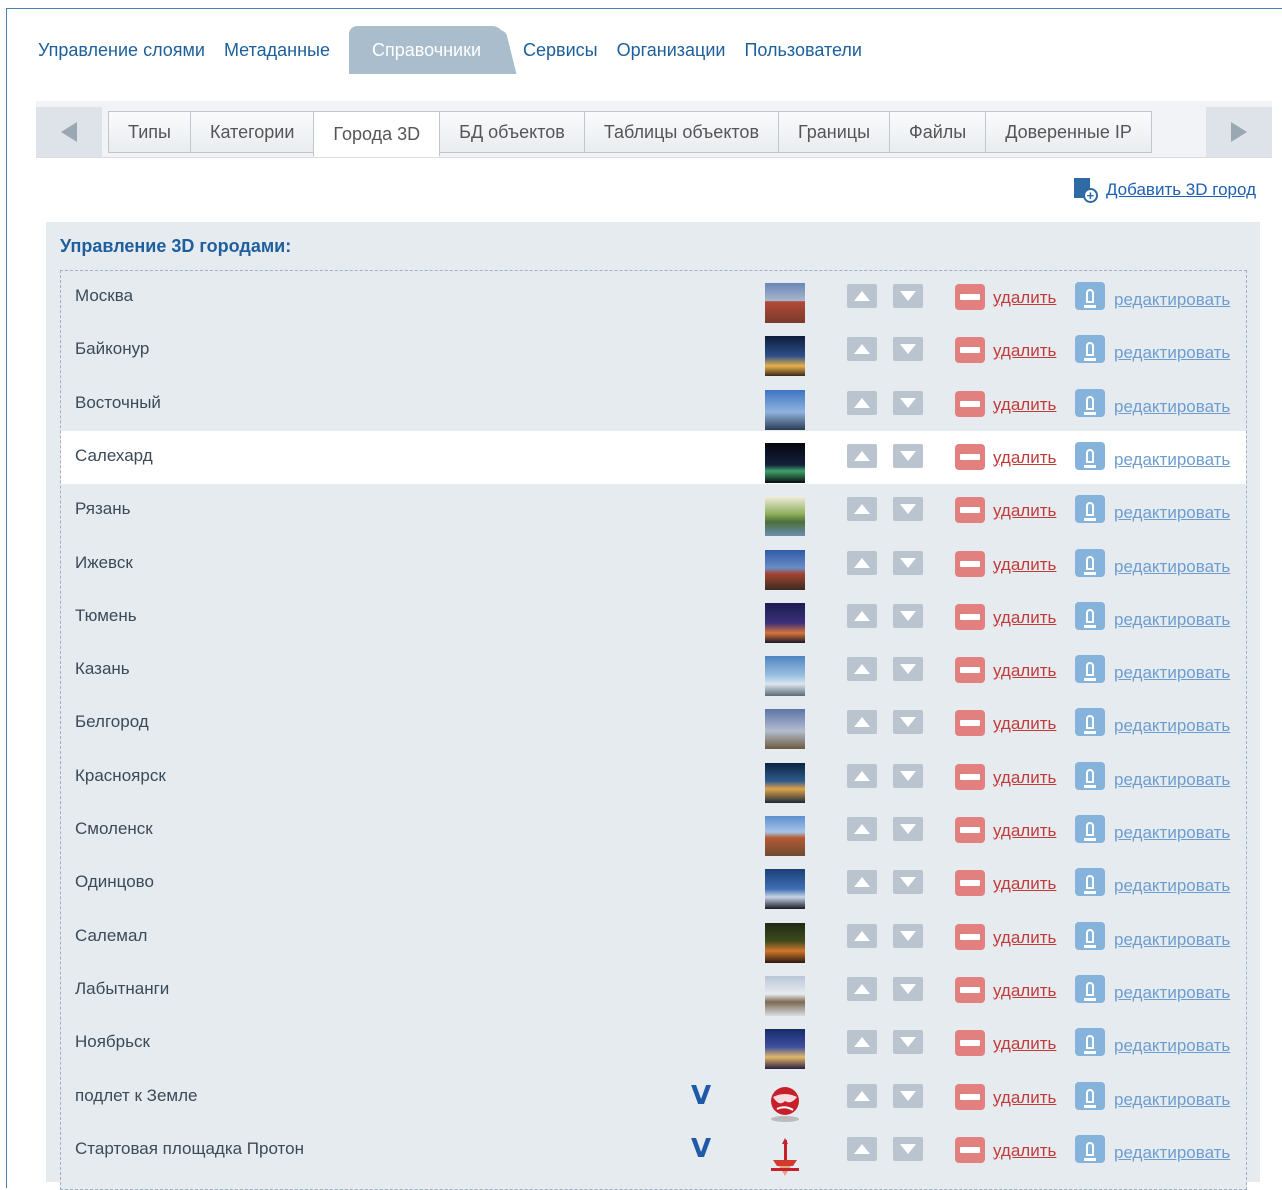 This screenshot has width=1282, height=1190. Describe the element at coordinates (671, 50) in the screenshot. I see `topnav-item: Организации` at that location.